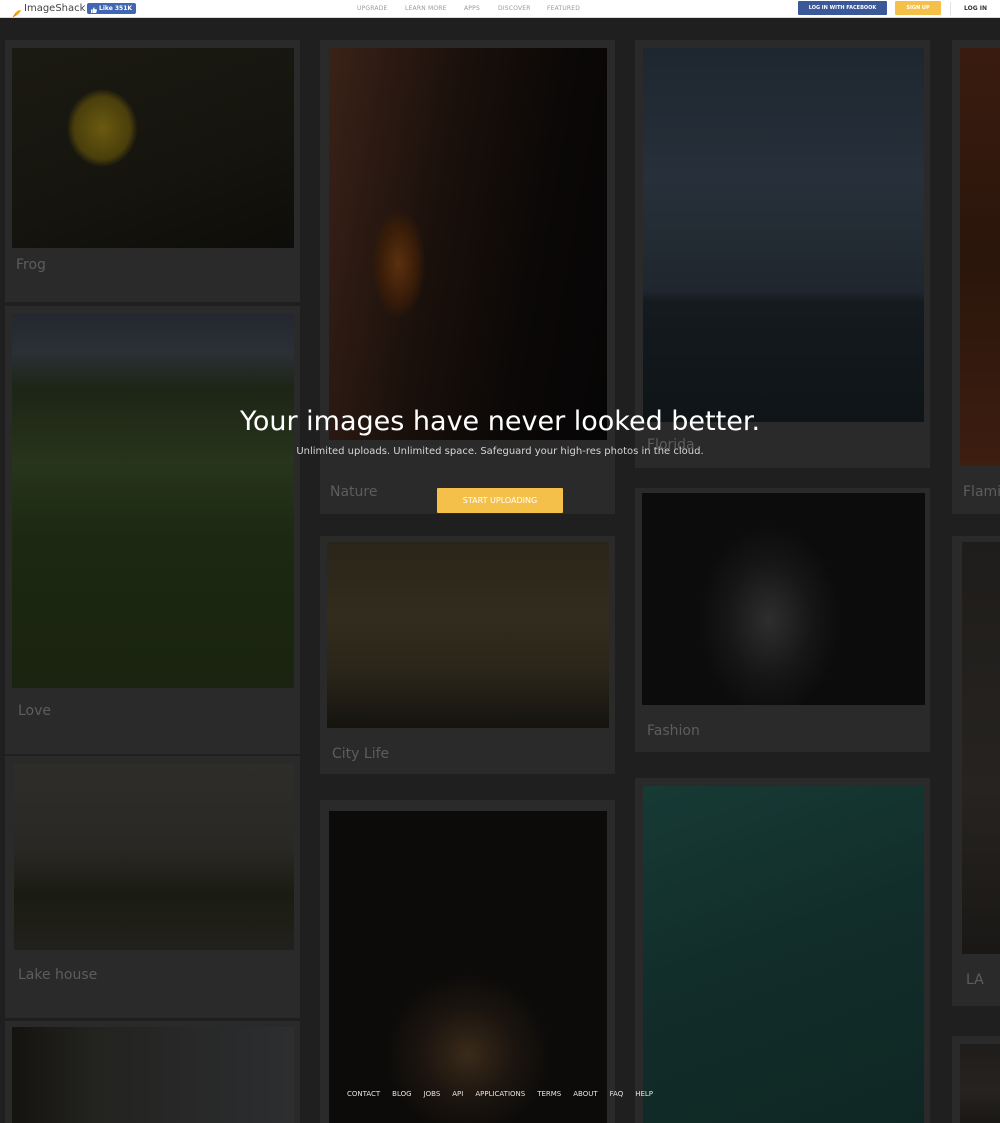  I want to click on footer-link-api: API, so click(457, 1094).